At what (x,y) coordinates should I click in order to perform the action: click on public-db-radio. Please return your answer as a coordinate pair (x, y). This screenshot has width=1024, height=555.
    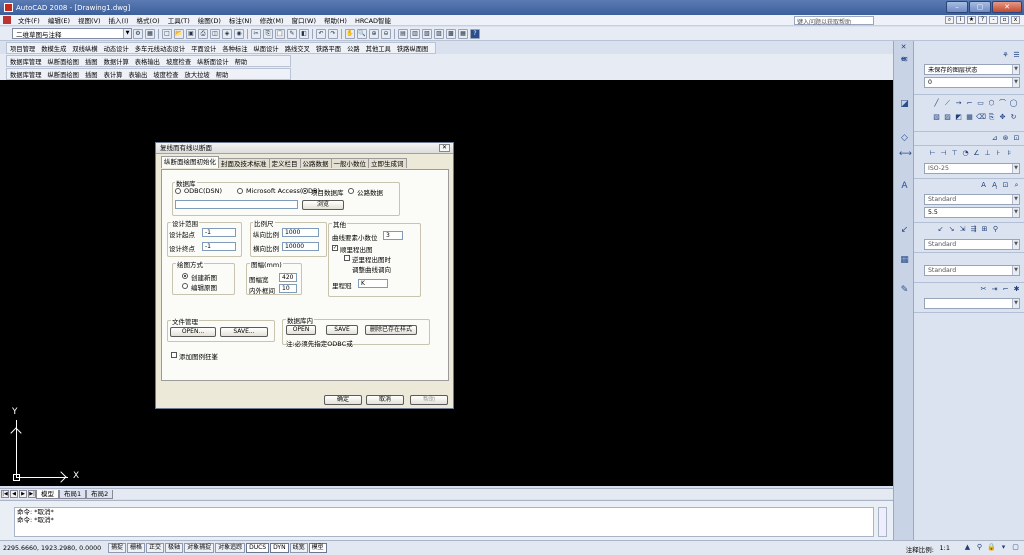
    Looking at the image, I should click on (351, 191).